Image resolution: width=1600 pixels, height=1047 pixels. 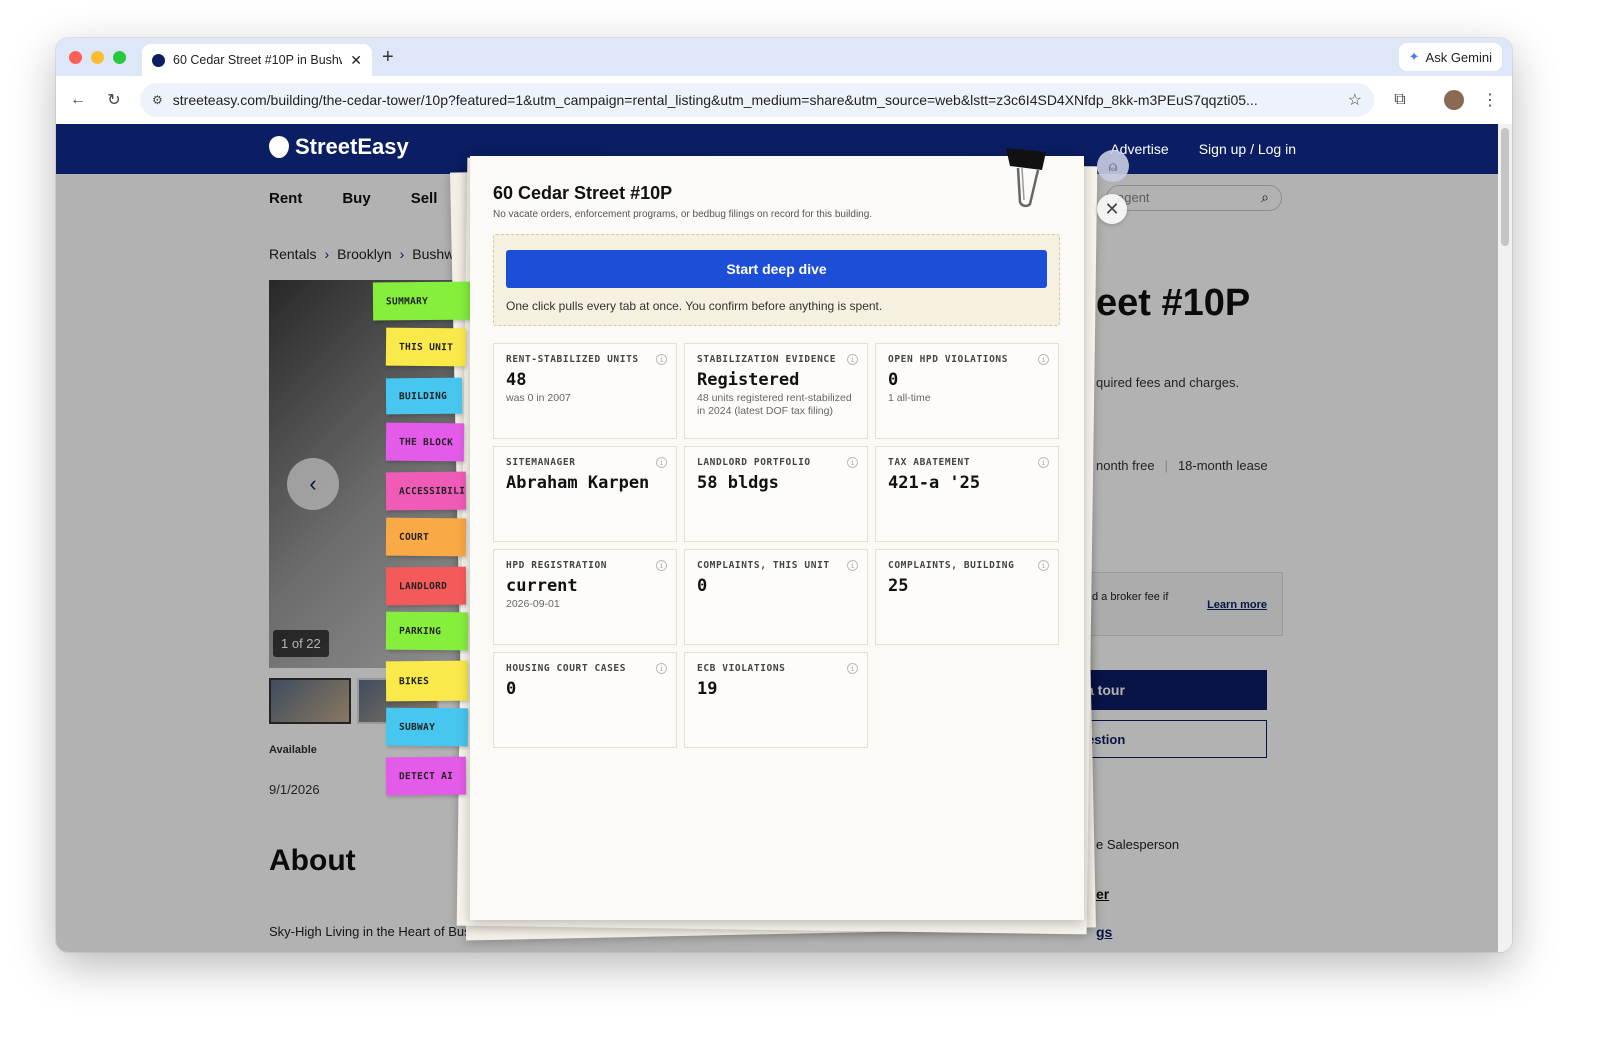 What do you see at coordinates (538, 398) in the screenshot?
I see `stat-card-note: was 0 in 2007` at bounding box center [538, 398].